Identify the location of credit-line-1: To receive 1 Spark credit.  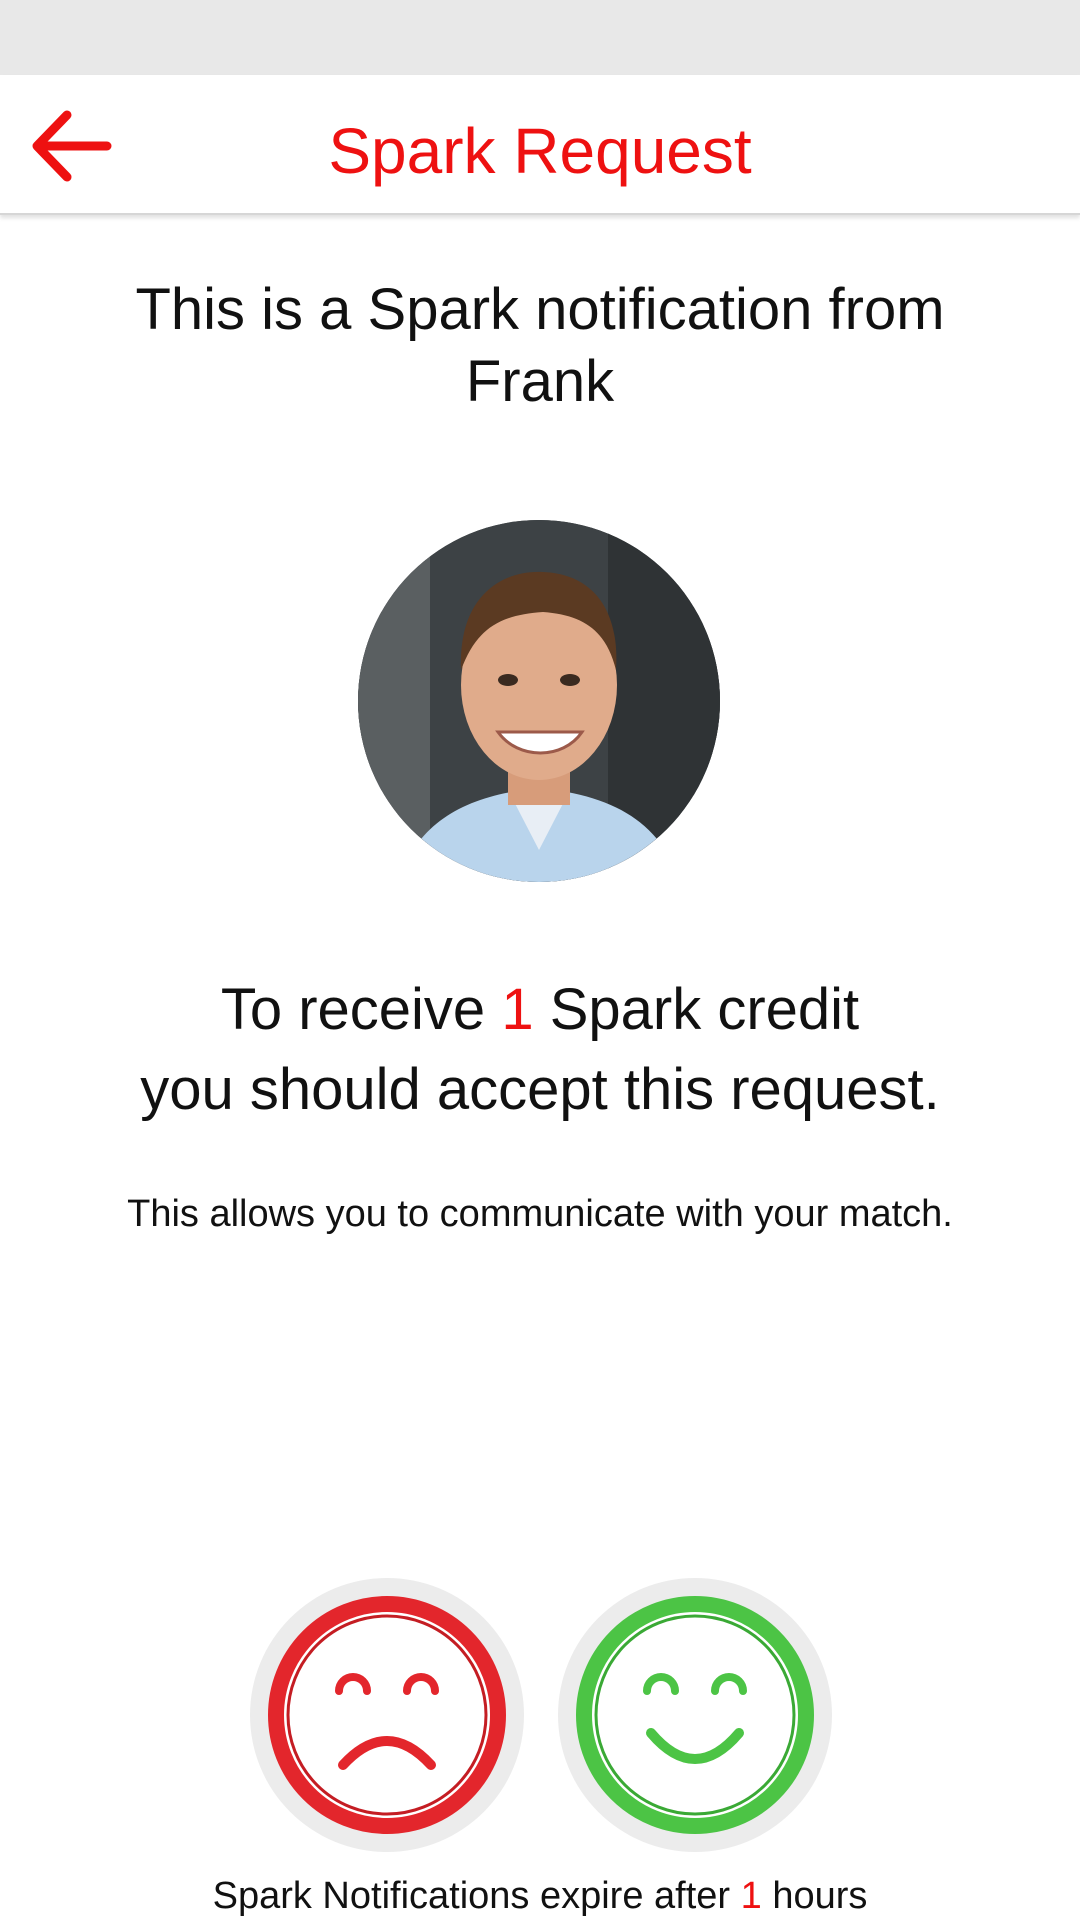
(540, 1010).